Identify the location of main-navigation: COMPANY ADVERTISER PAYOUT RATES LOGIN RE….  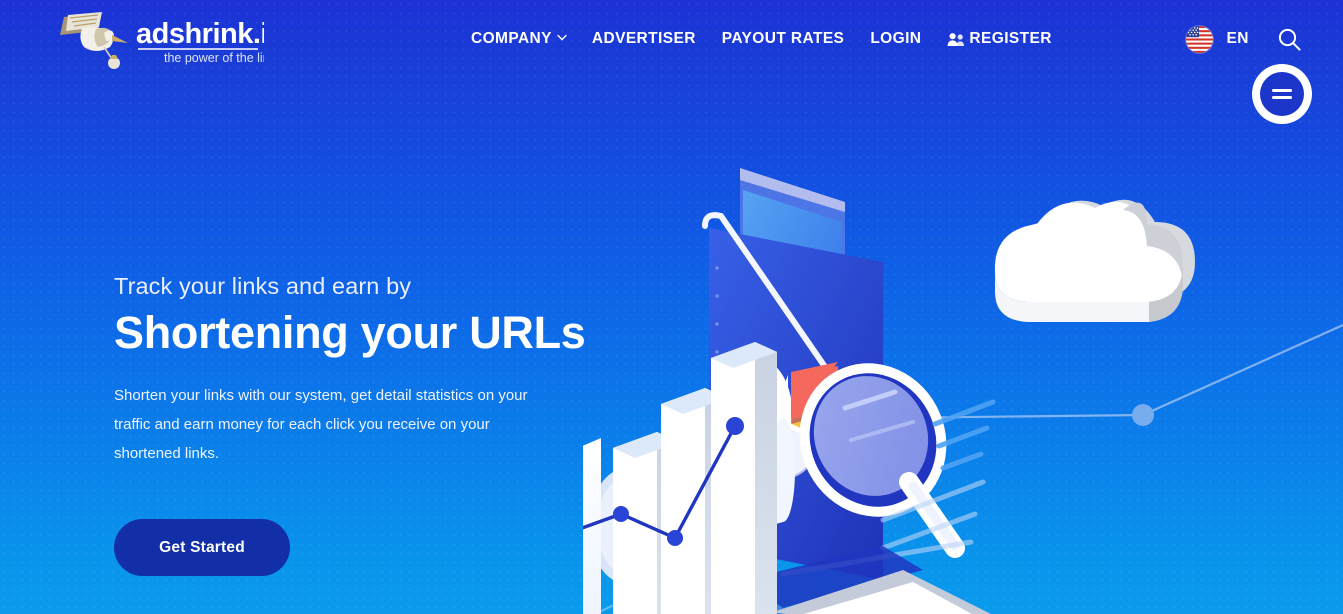
(761, 39).